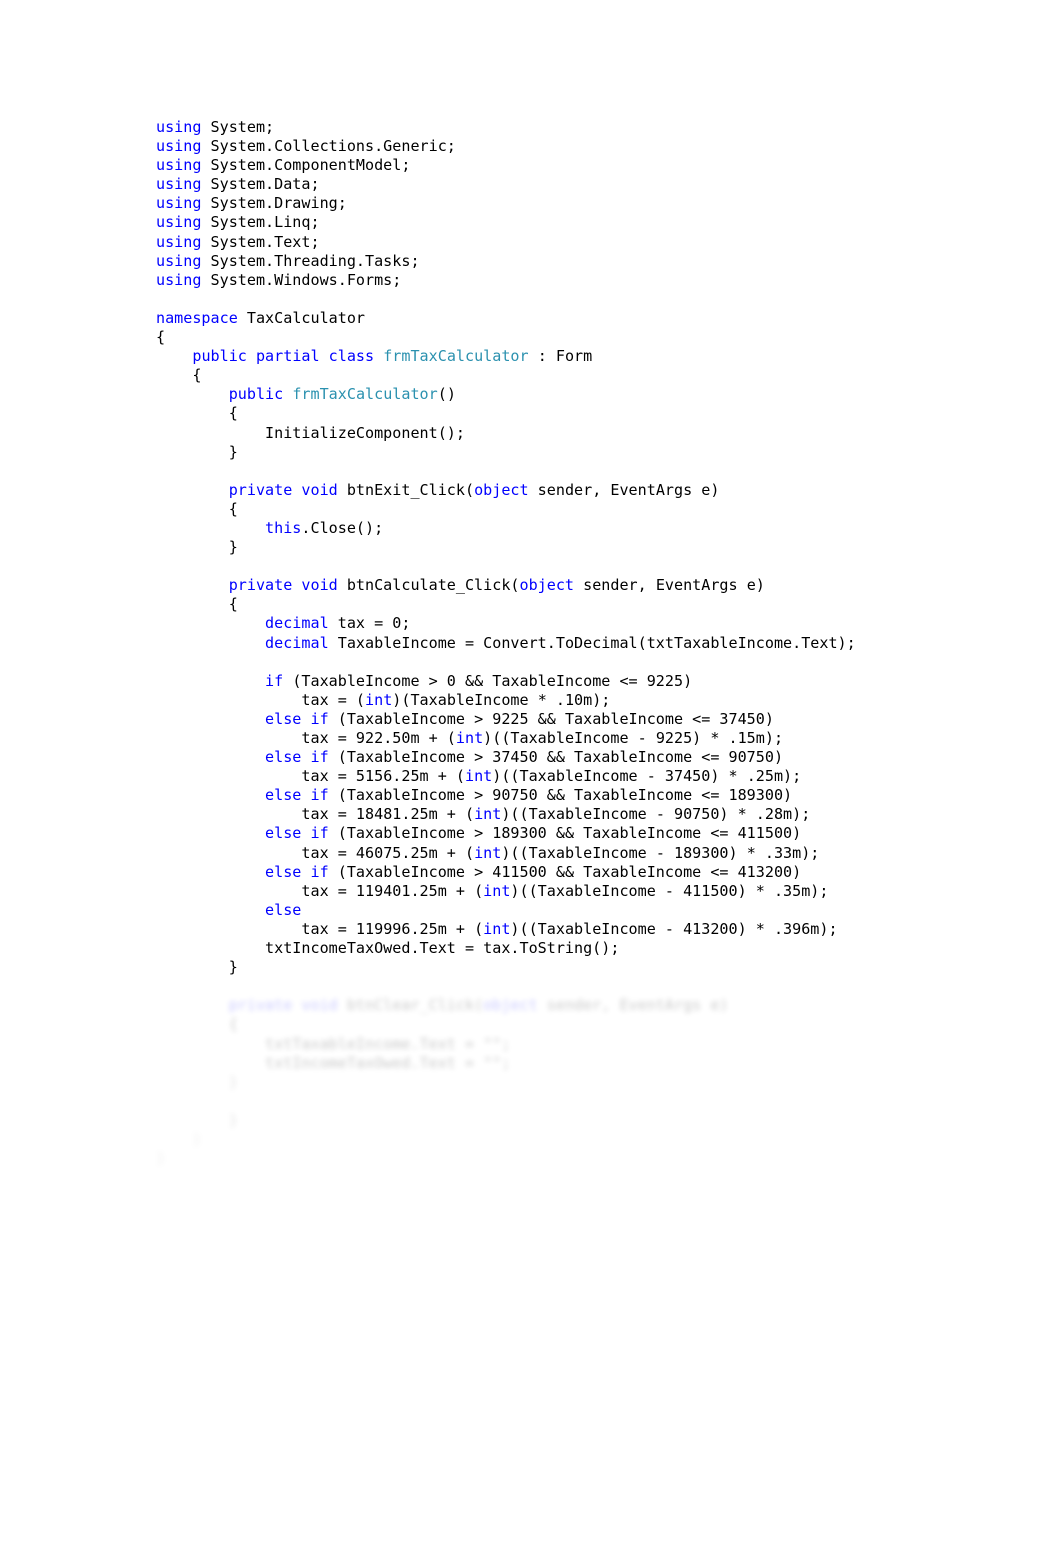  I want to click on code-token-txt: )(TaxableIncome * .10m);, so click(501, 699).